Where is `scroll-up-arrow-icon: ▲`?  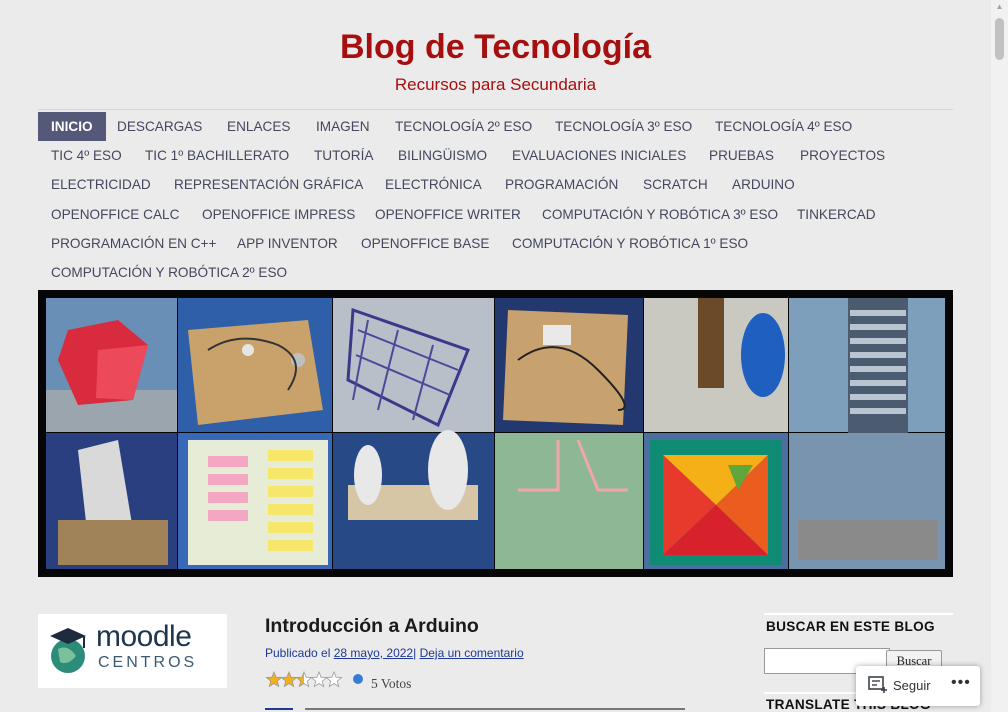 scroll-up-arrow-icon: ▲ is located at coordinates (999, 7).